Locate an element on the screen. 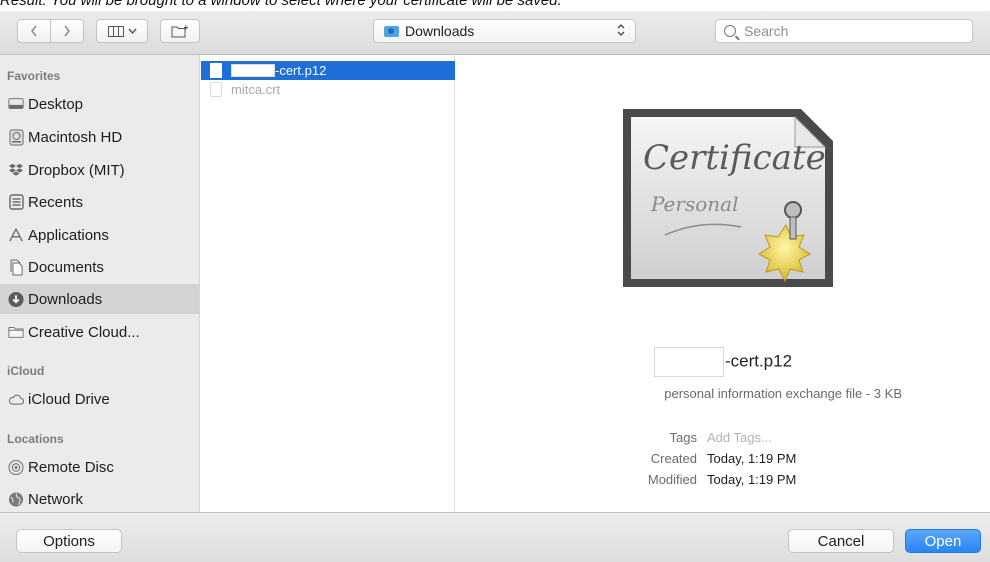 The image size is (990, 562). forward-button is located at coordinates (67, 31).